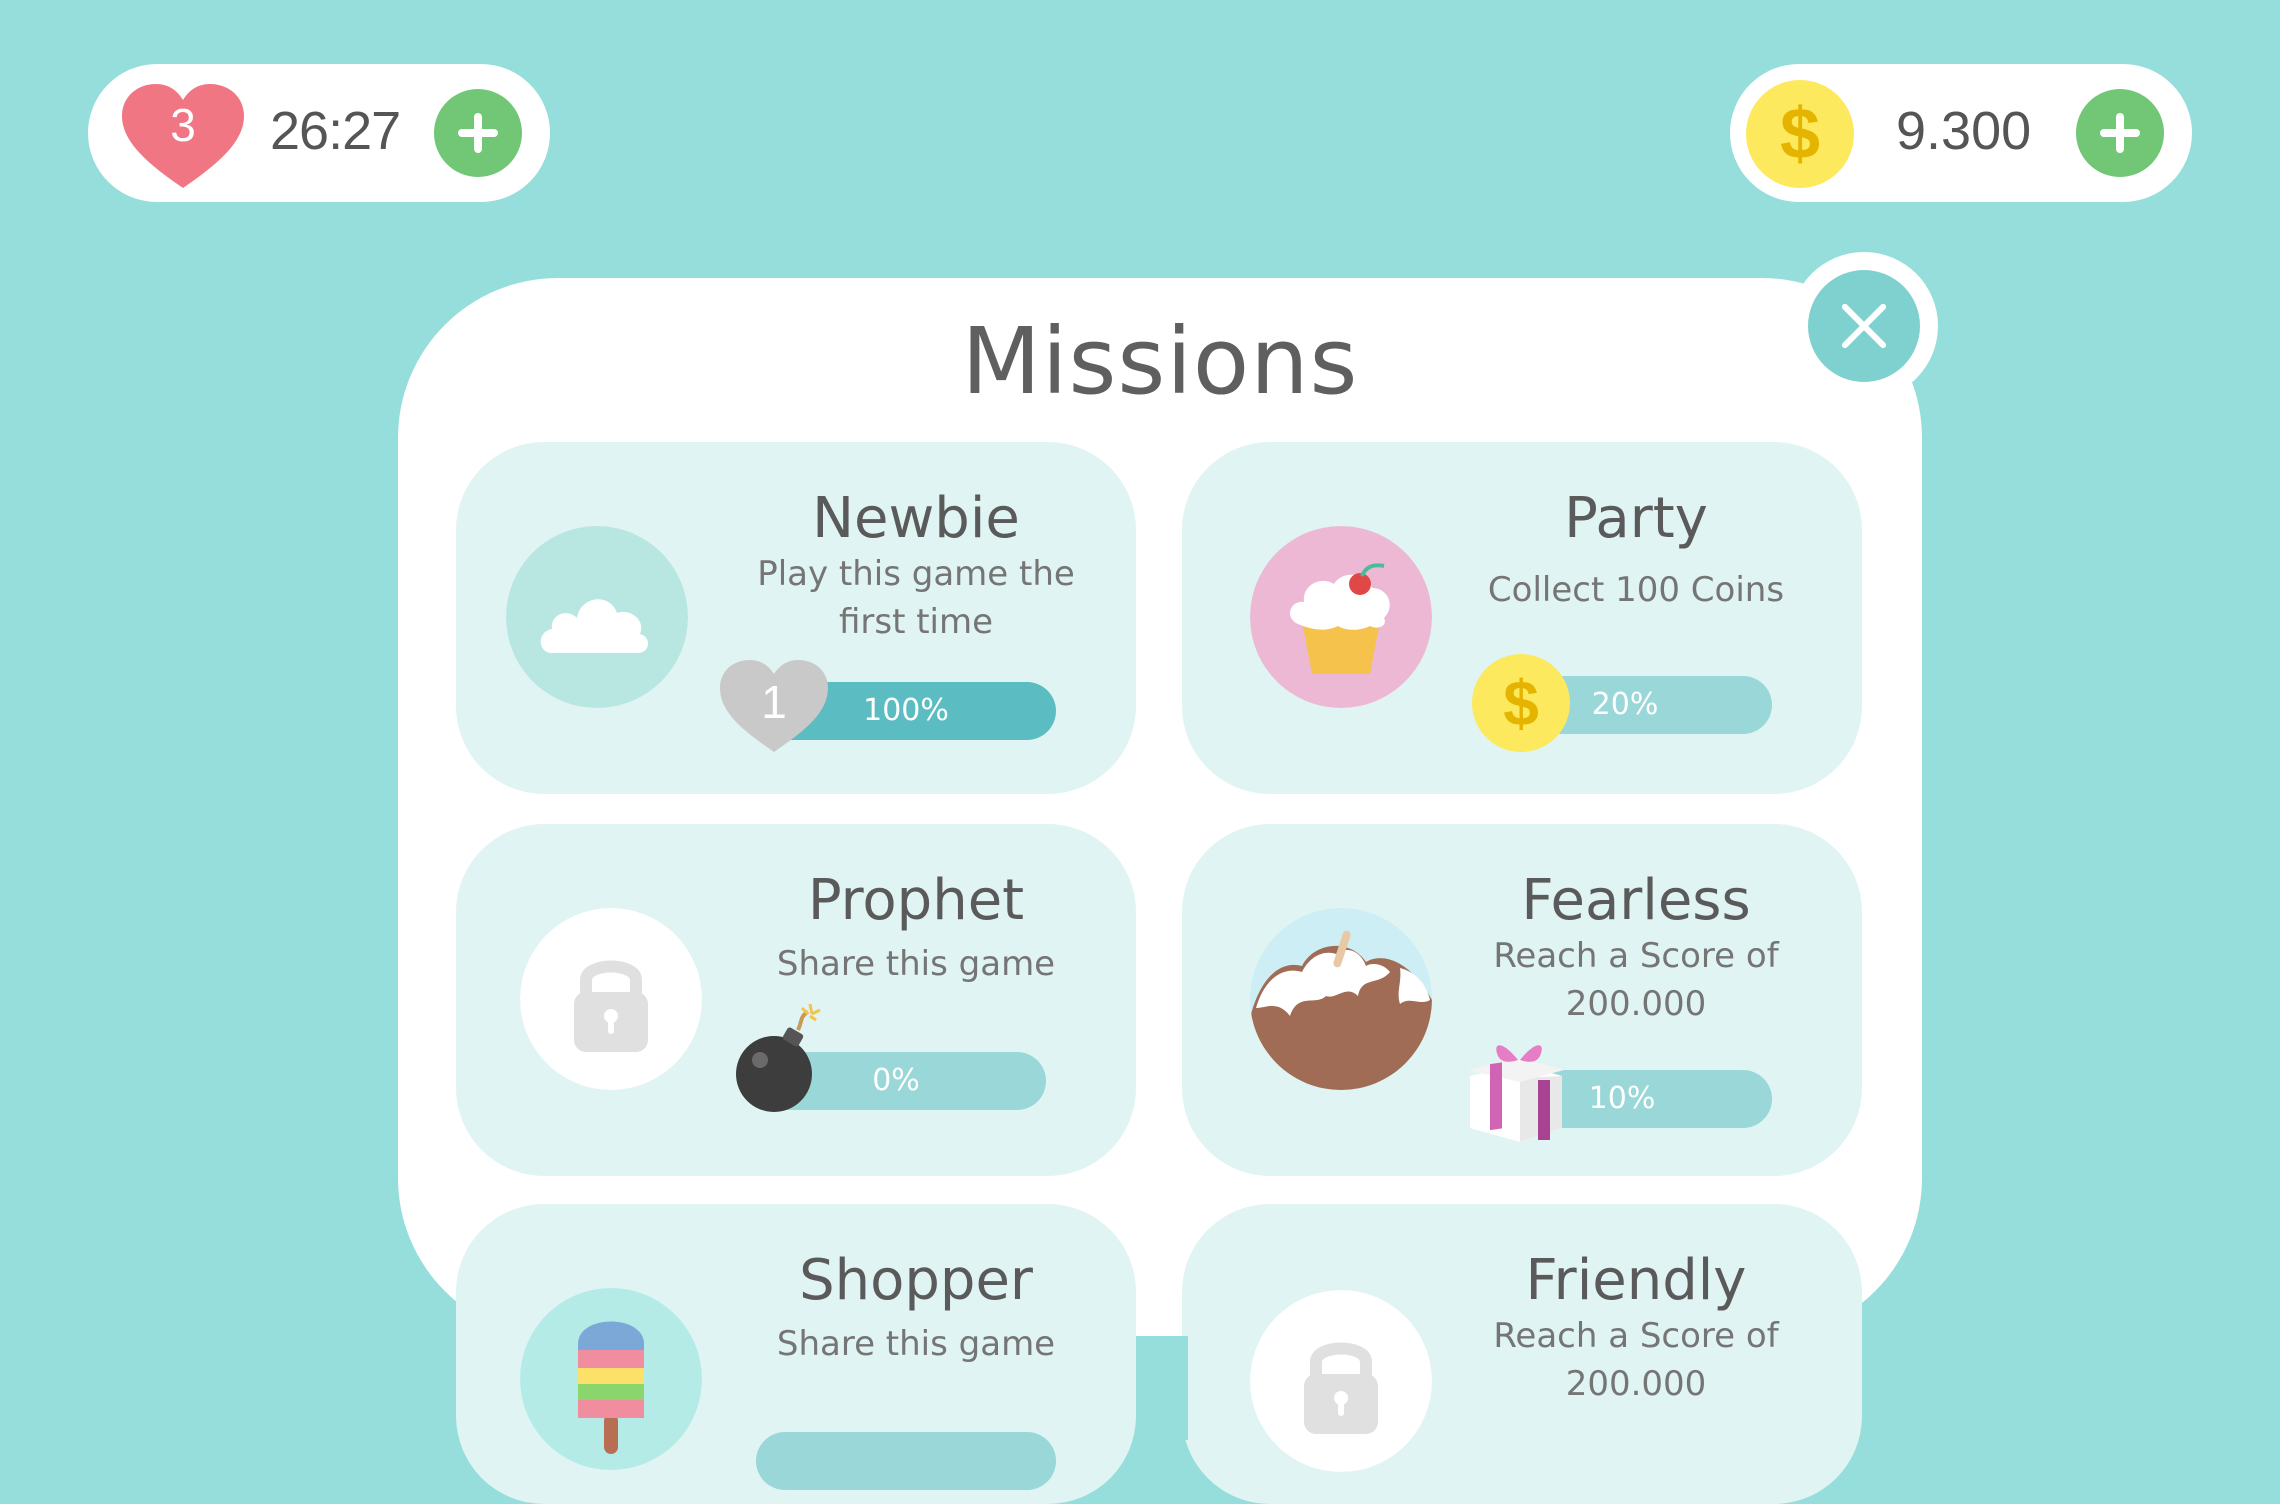 This screenshot has height=1504, width=2280. What do you see at coordinates (1964, 131) in the screenshot?
I see `coin-count: 9.300` at bounding box center [1964, 131].